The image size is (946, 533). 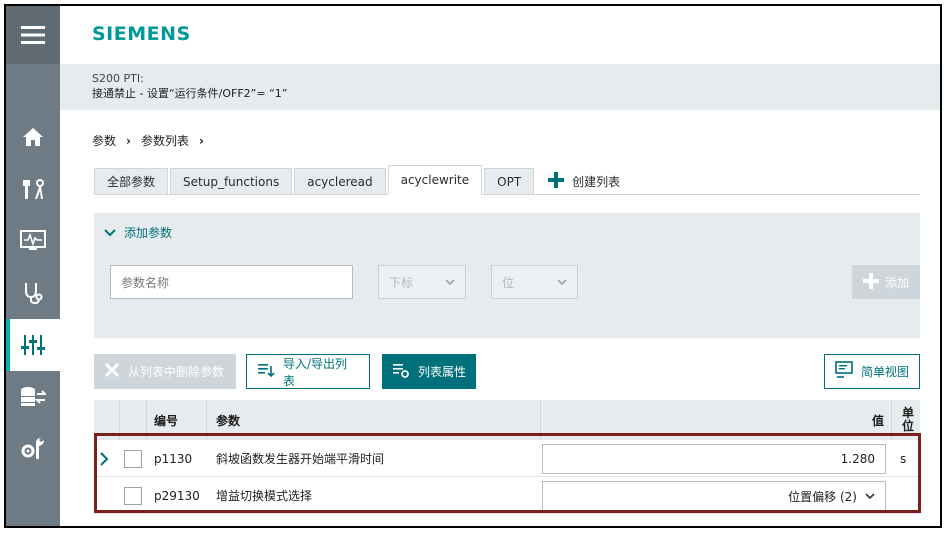 I want to click on nav-item-tools, so click(x=33, y=189).